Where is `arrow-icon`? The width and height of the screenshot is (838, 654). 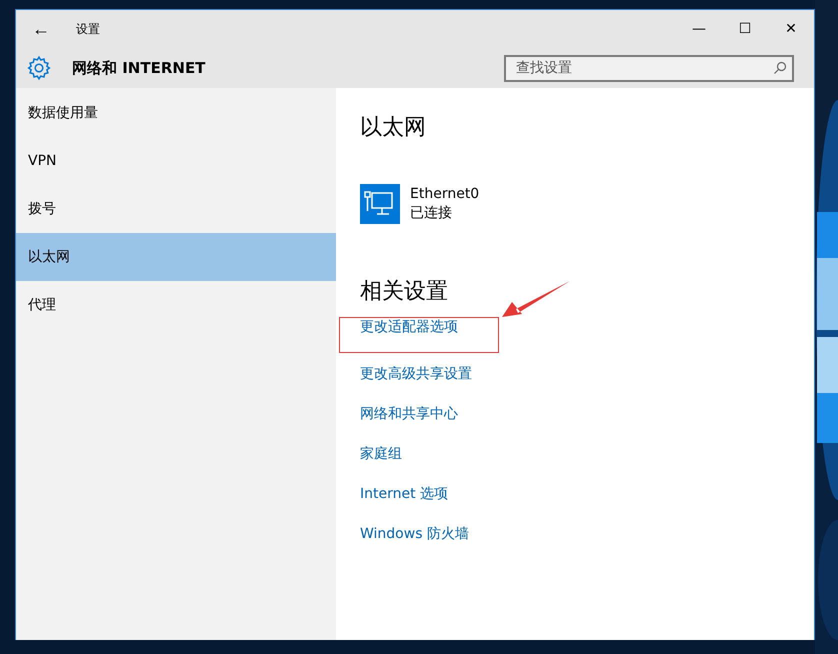
arrow-icon is located at coordinates (536, 300).